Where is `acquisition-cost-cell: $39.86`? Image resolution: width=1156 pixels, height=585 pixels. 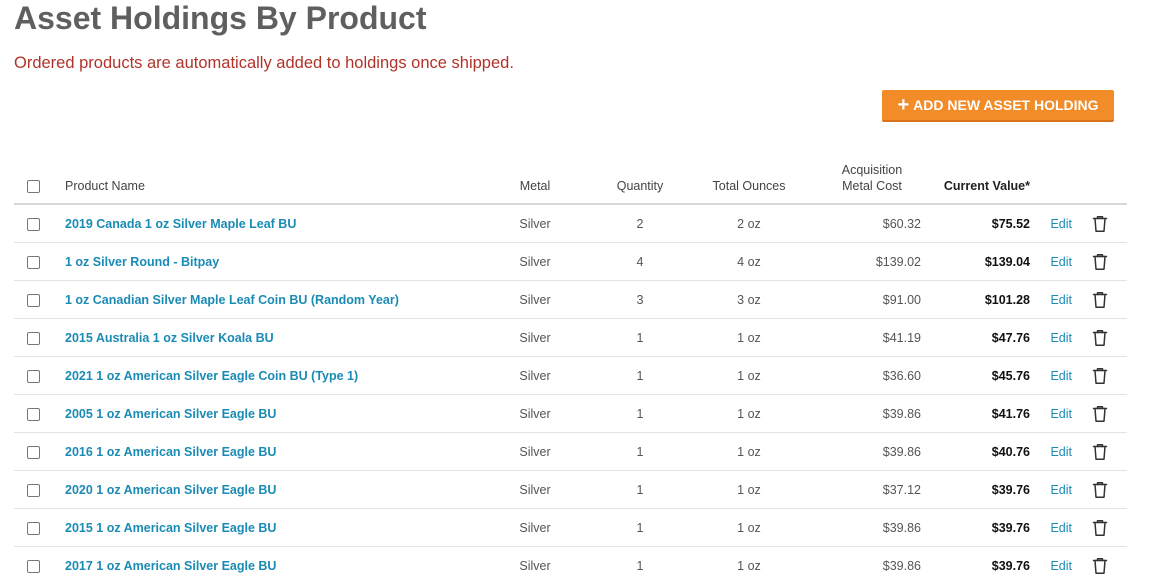 acquisition-cost-cell: $39.86 is located at coordinates (862, 413).